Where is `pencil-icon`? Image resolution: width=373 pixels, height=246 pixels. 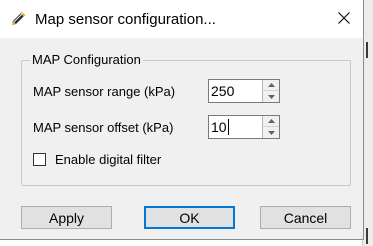 pencil-icon is located at coordinates (18, 19).